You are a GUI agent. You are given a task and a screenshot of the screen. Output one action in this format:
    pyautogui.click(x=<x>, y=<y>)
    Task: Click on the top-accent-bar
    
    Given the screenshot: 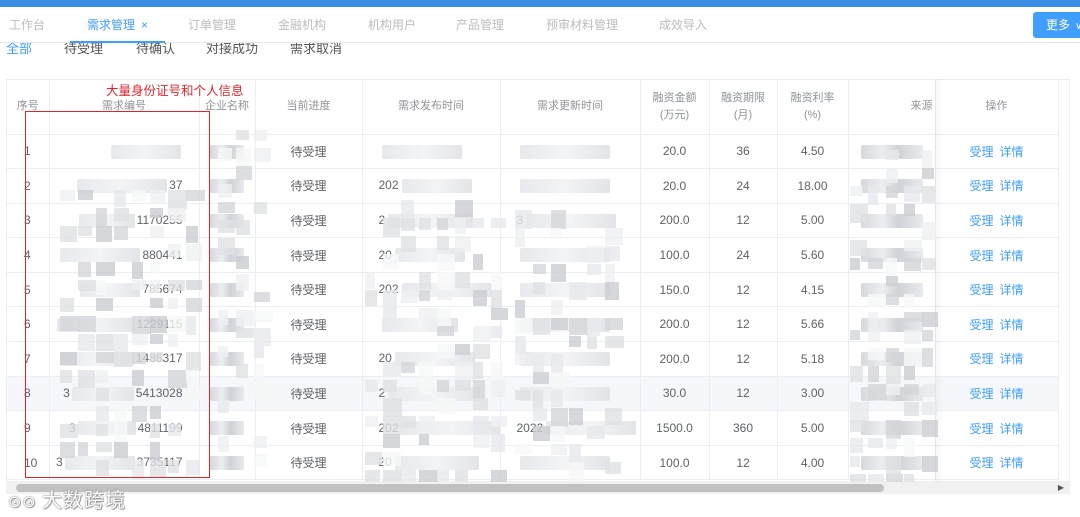 What is the action you would take?
    pyautogui.click(x=540, y=3)
    